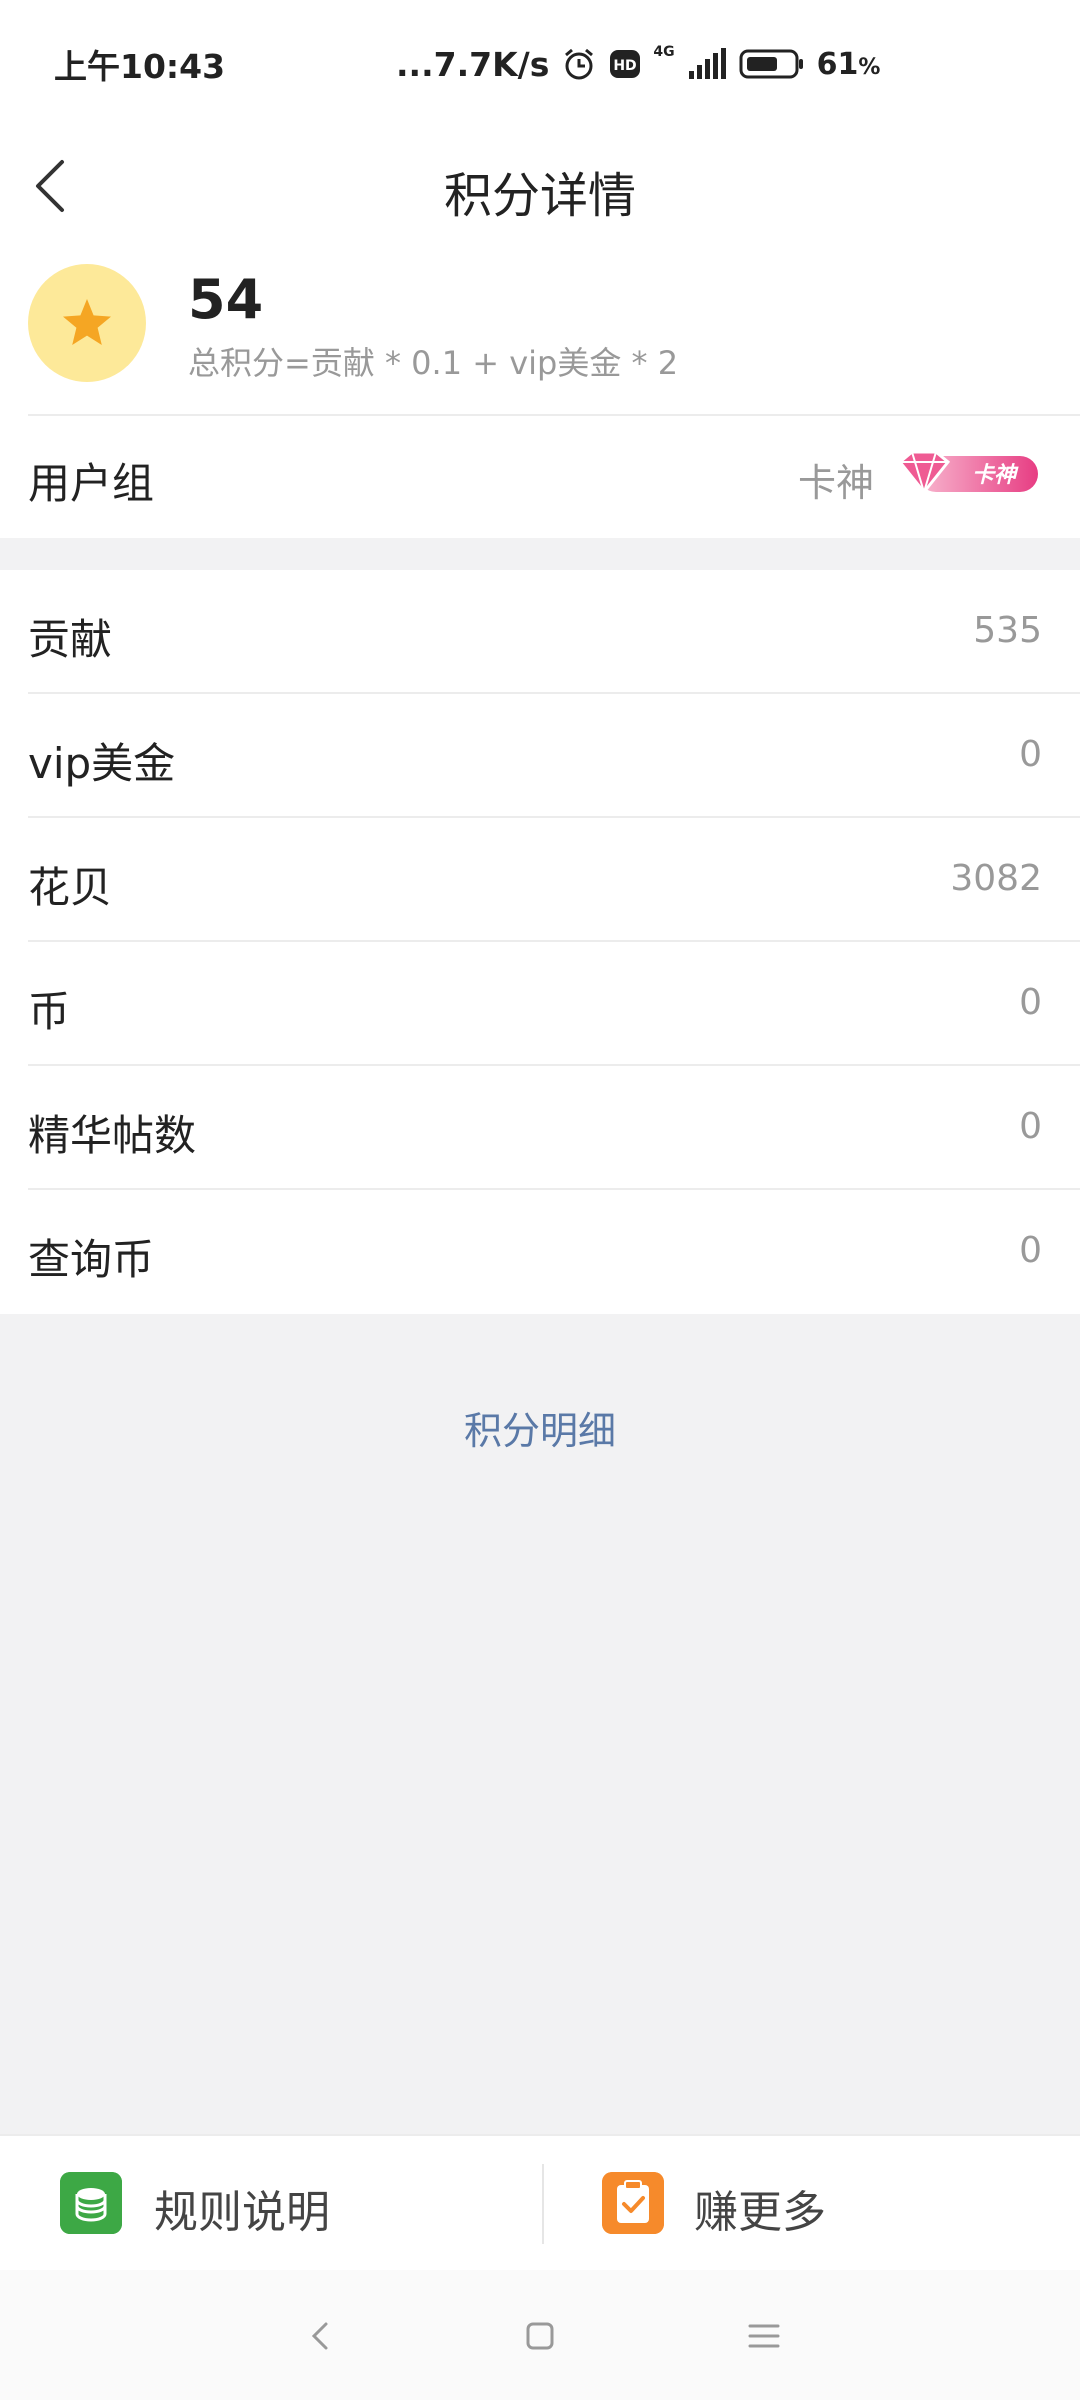  I want to click on battery-percent-unit: %, so click(869, 67).